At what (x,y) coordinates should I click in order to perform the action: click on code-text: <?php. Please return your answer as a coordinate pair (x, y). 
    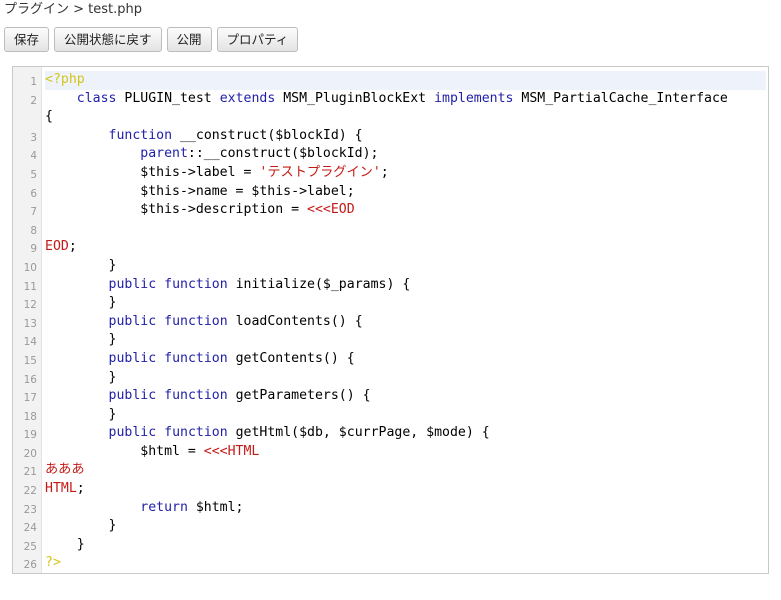
    Looking at the image, I should click on (405, 80).